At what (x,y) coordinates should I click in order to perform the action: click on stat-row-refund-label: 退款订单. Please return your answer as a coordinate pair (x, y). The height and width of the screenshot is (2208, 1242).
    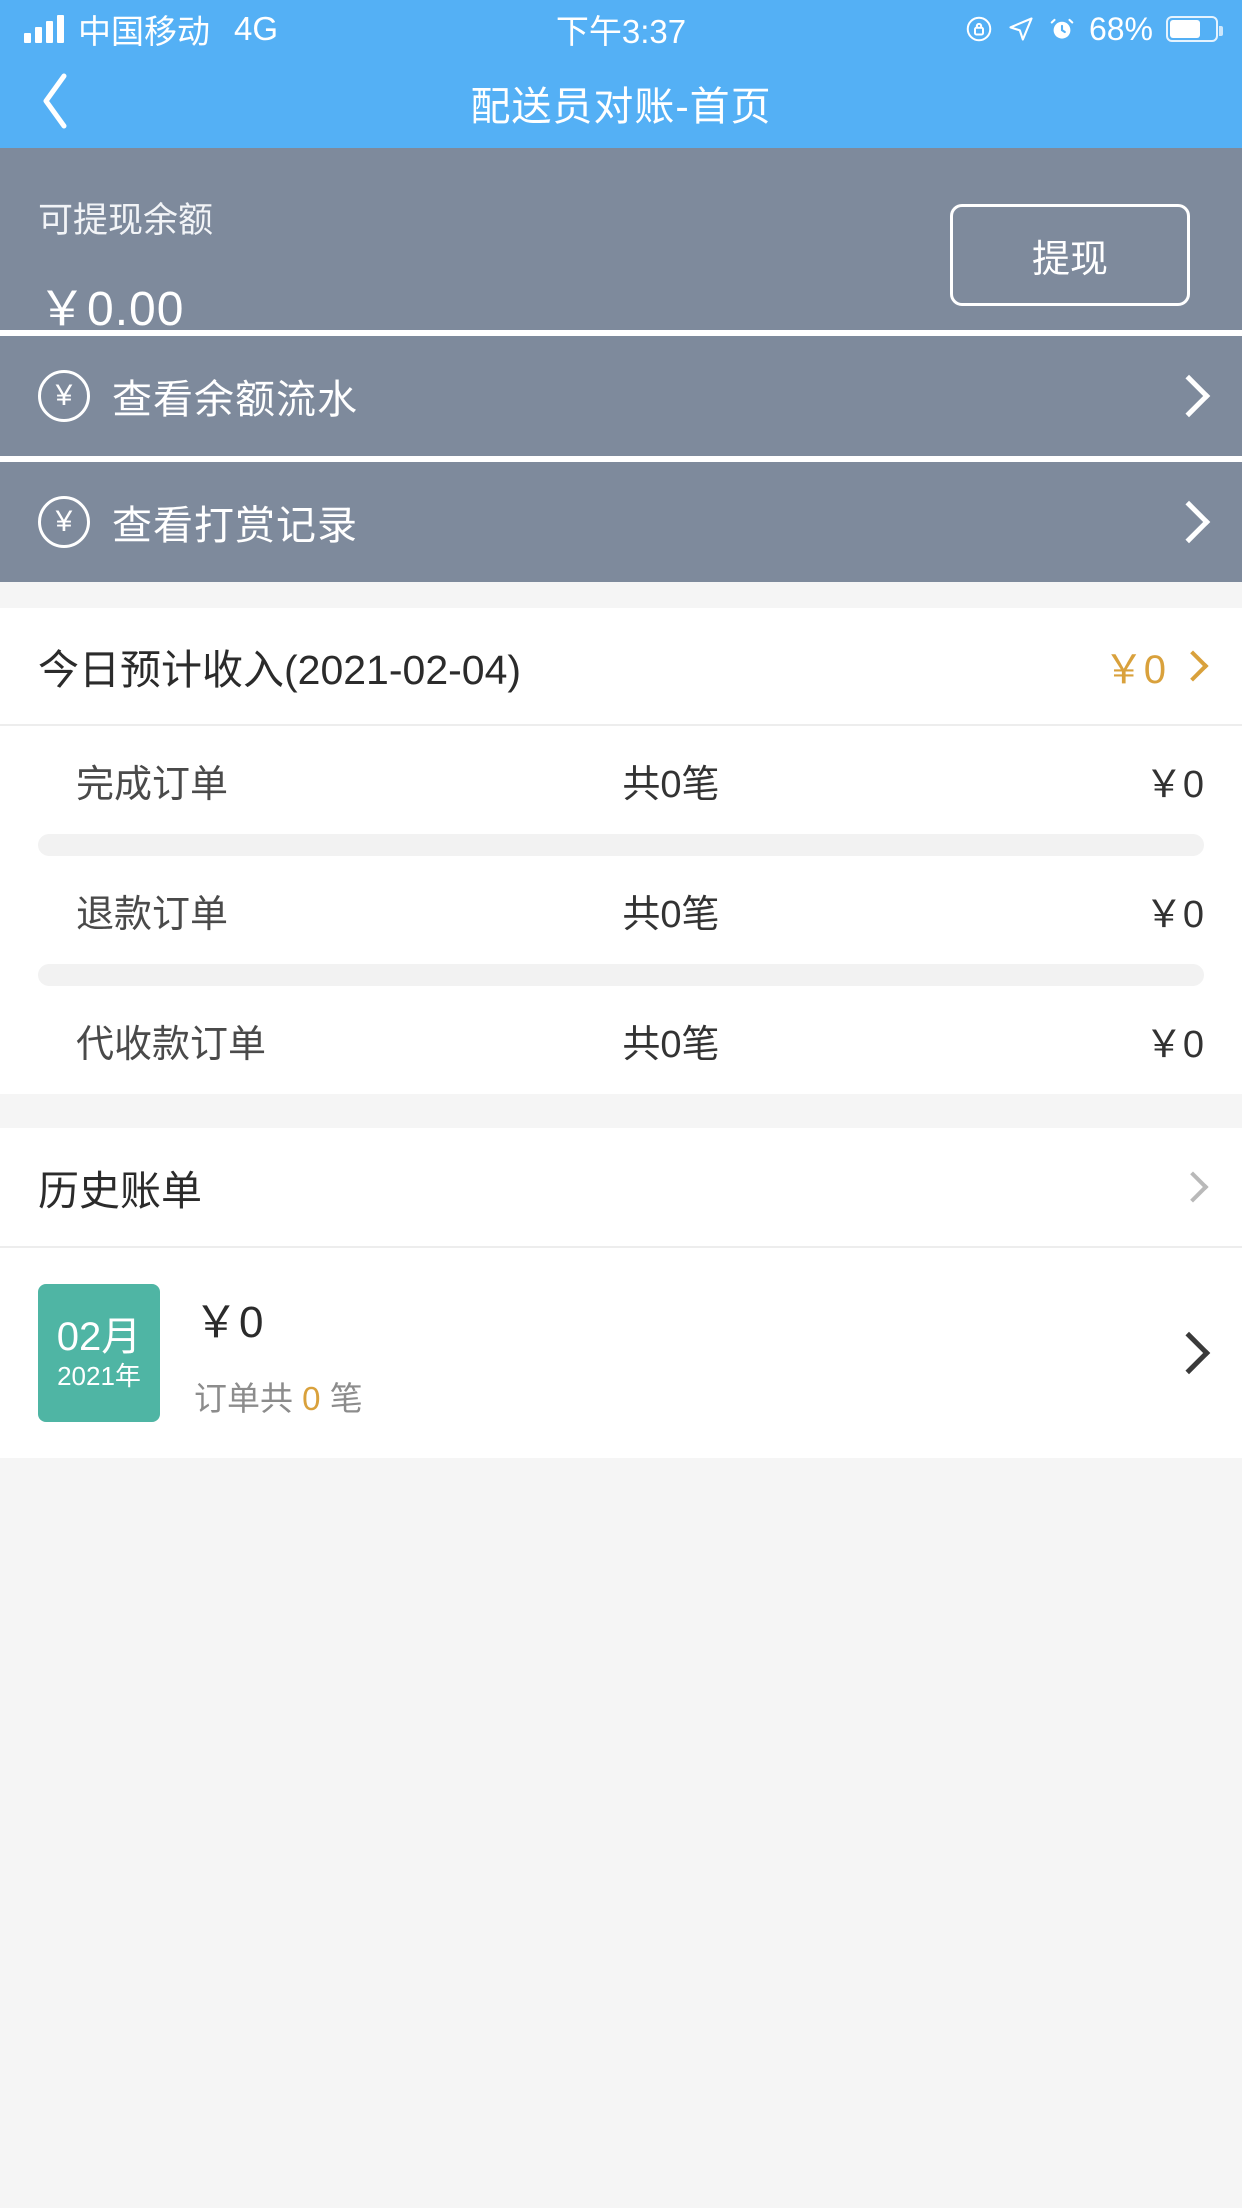
    Looking at the image, I should click on (152, 914).